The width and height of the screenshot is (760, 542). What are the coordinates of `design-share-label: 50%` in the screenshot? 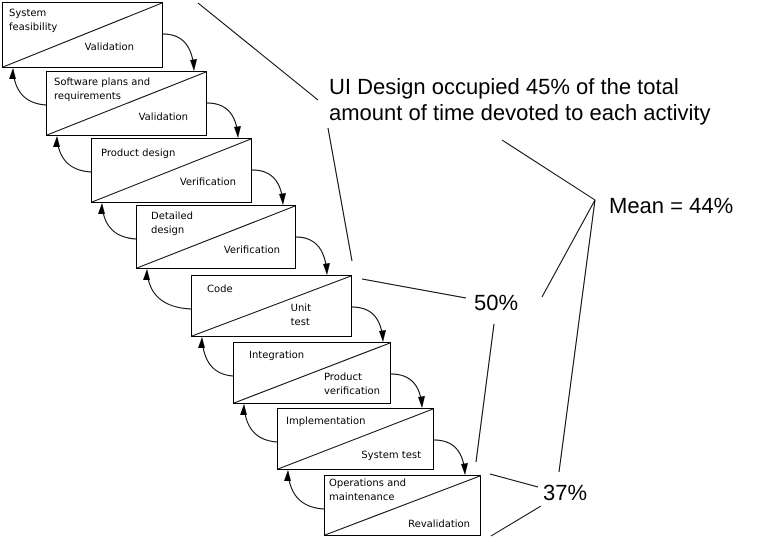 It's located at (496, 303).